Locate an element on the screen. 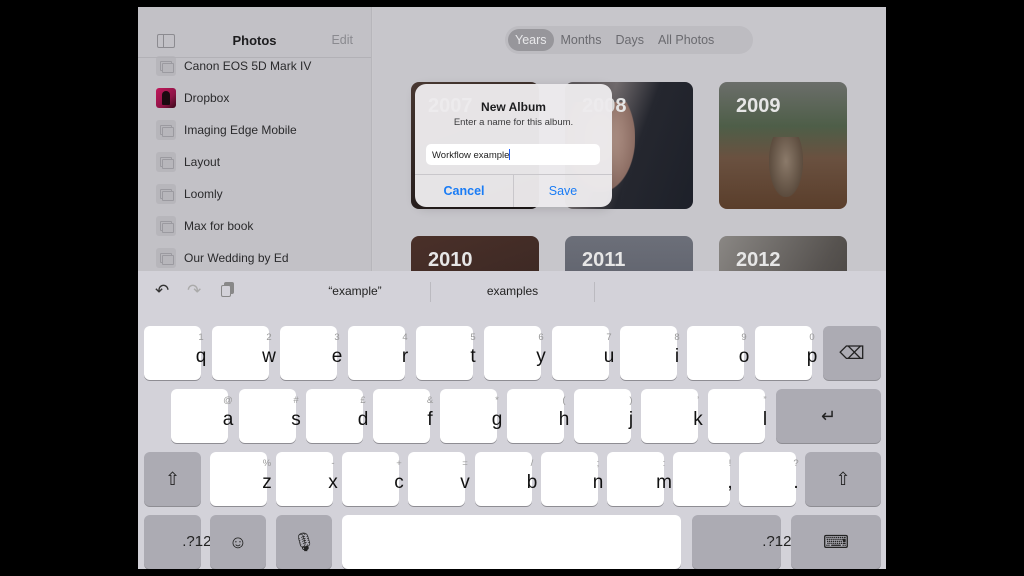 This screenshot has width=1024, height=576. album-item-dropbox: Dropbox is located at coordinates (254, 98).